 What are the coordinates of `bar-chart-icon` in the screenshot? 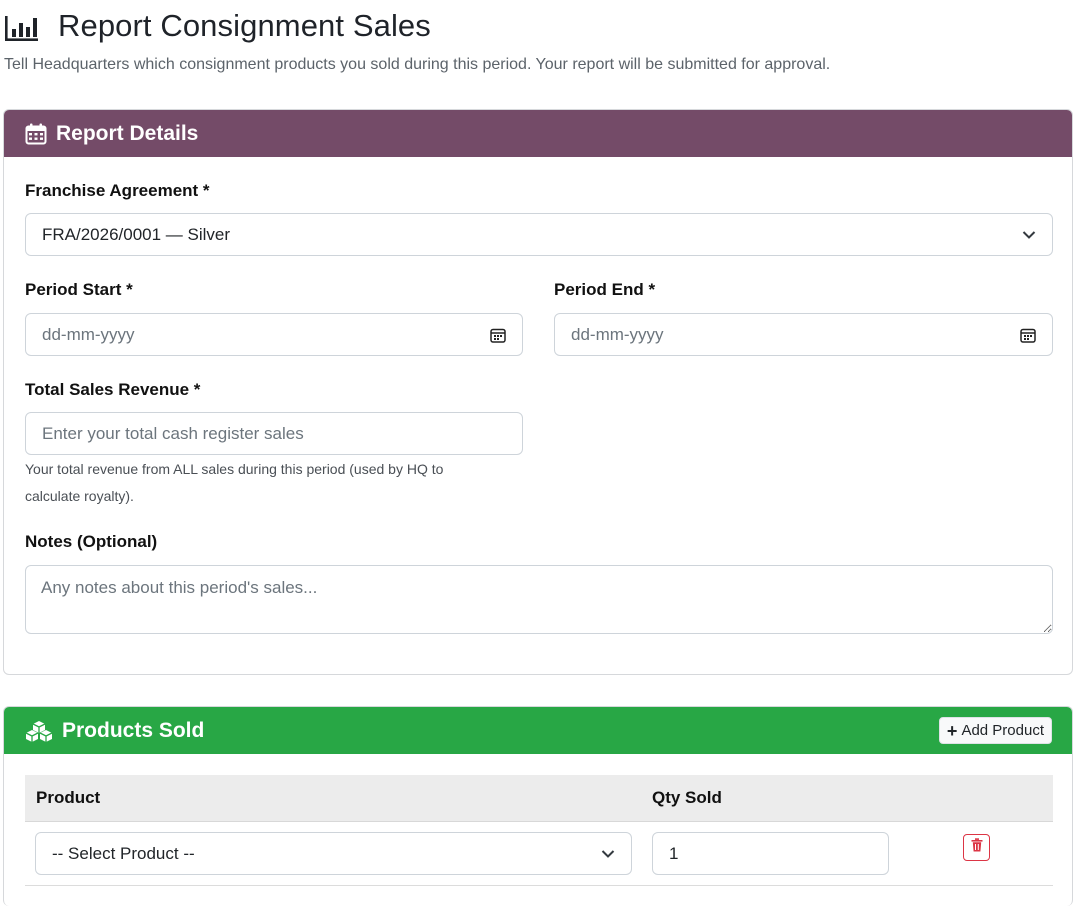 It's located at (22, 26).